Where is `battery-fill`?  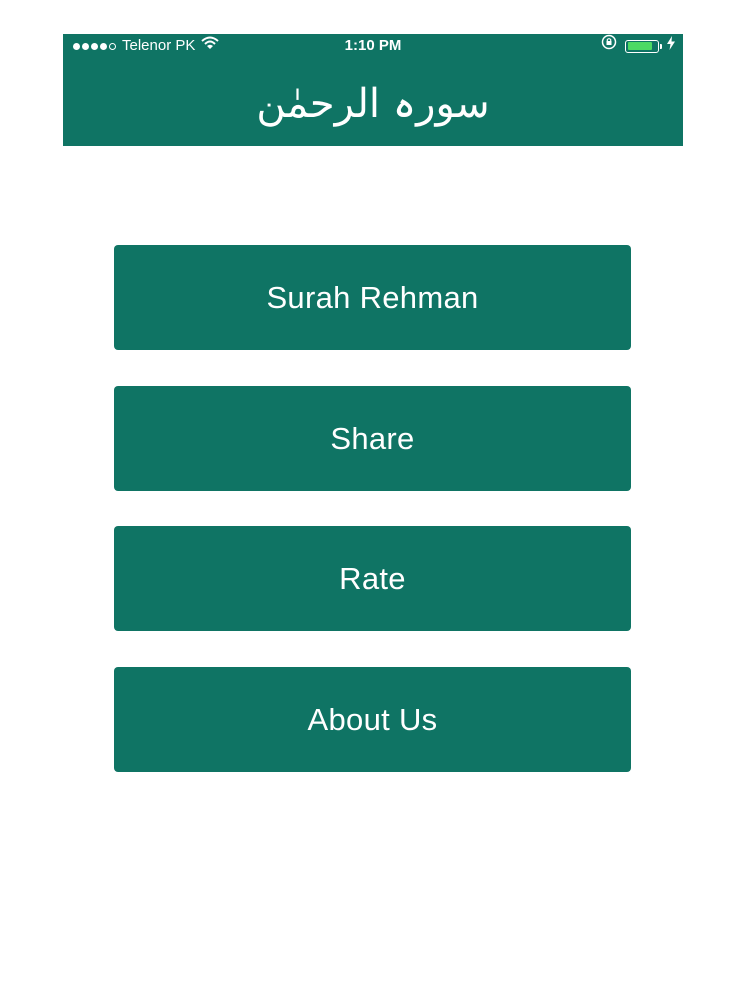
battery-fill is located at coordinates (640, 46).